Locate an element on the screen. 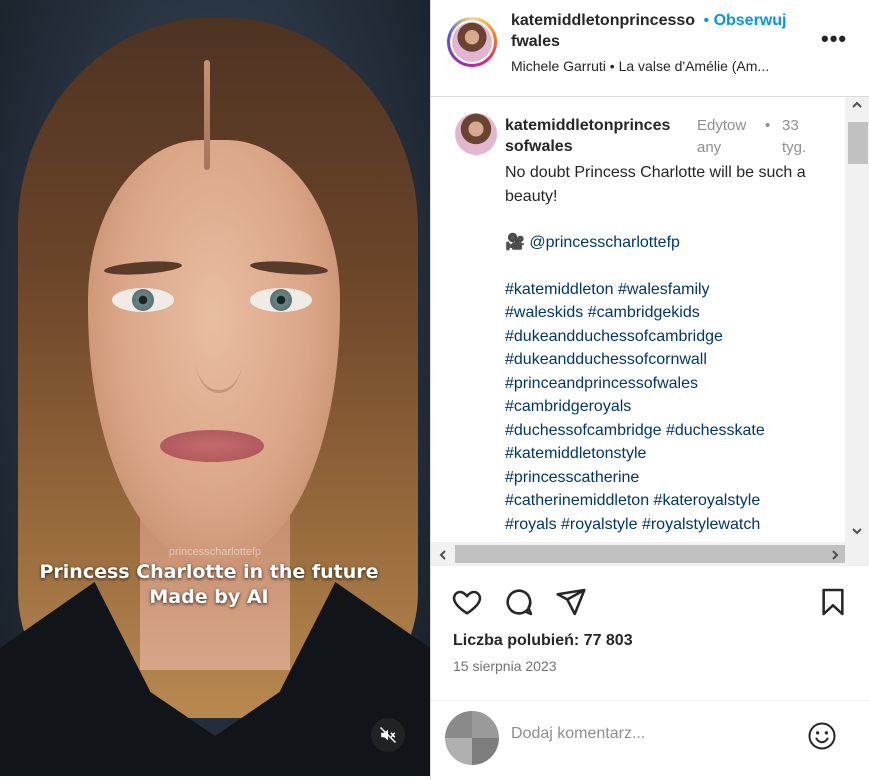 Image resolution: width=869 pixels, height=780 pixels. media-watermark: princesscharlottefp is located at coordinates (215, 552).